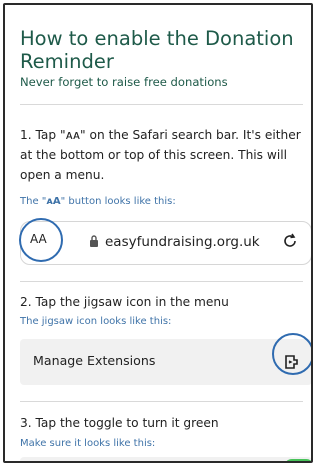 The width and height of the screenshot is (320, 466). Describe the element at coordinates (119, 423) in the screenshot. I see `step-3-text: 3. Tap the toggle to turn it green` at that location.